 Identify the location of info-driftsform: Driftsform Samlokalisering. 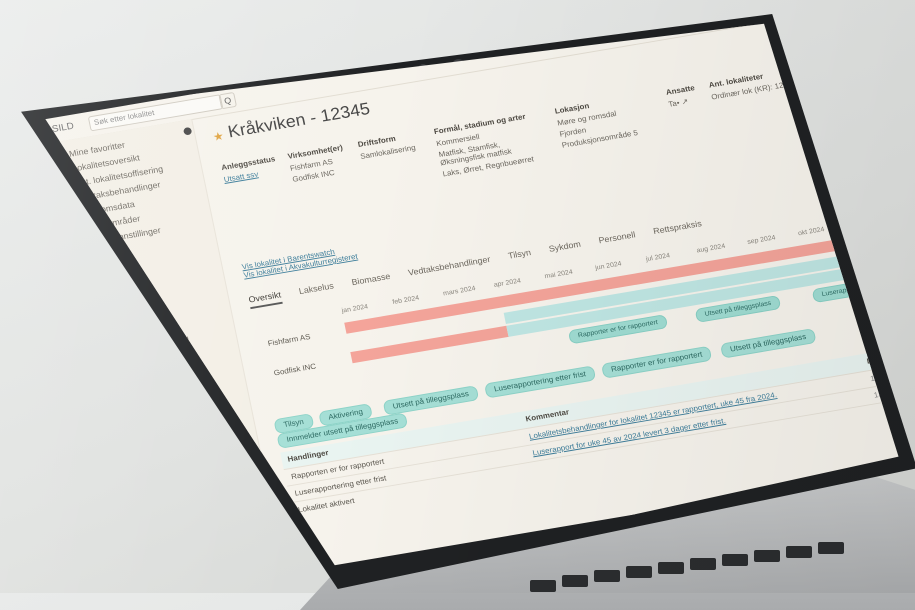
(387, 147).